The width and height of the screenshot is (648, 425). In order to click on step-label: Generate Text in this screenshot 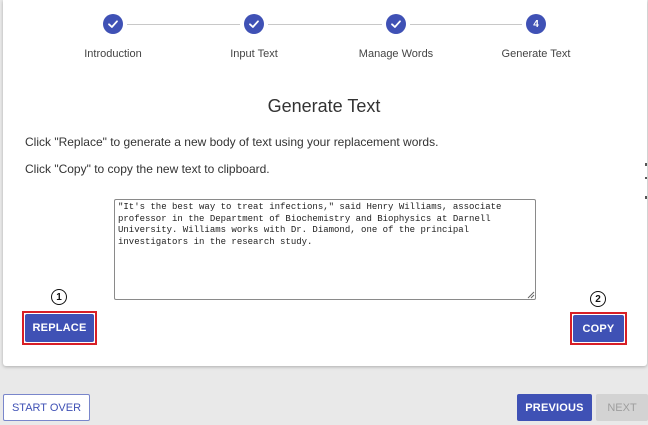, I will do `click(536, 54)`.